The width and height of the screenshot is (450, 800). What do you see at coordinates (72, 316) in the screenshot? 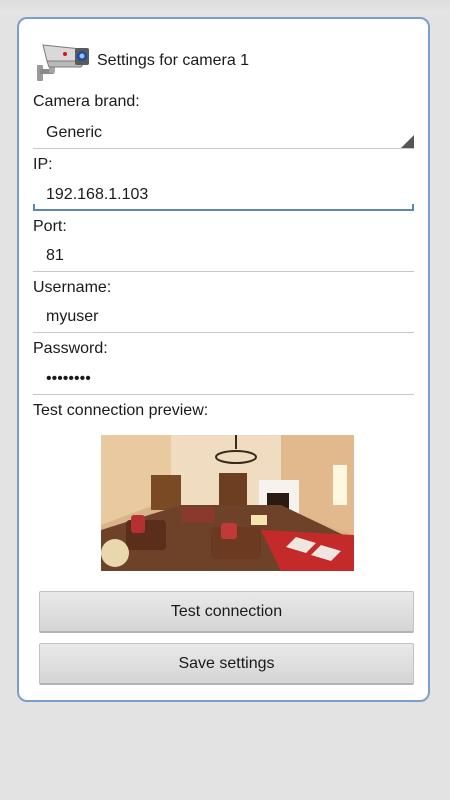
I see `username-value: myuser` at bounding box center [72, 316].